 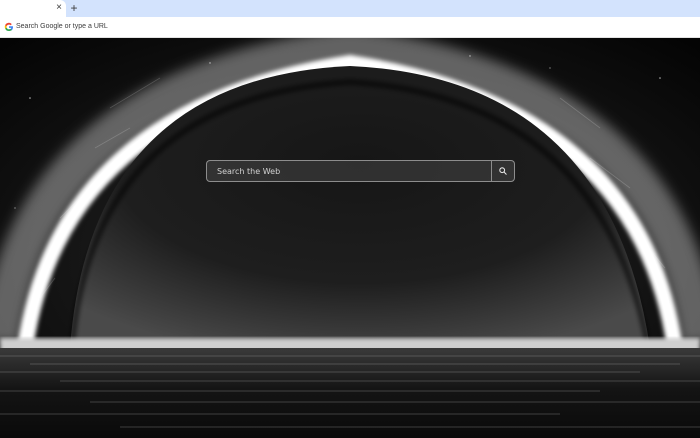 I want to click on search-input, so click(x=349, y=171).